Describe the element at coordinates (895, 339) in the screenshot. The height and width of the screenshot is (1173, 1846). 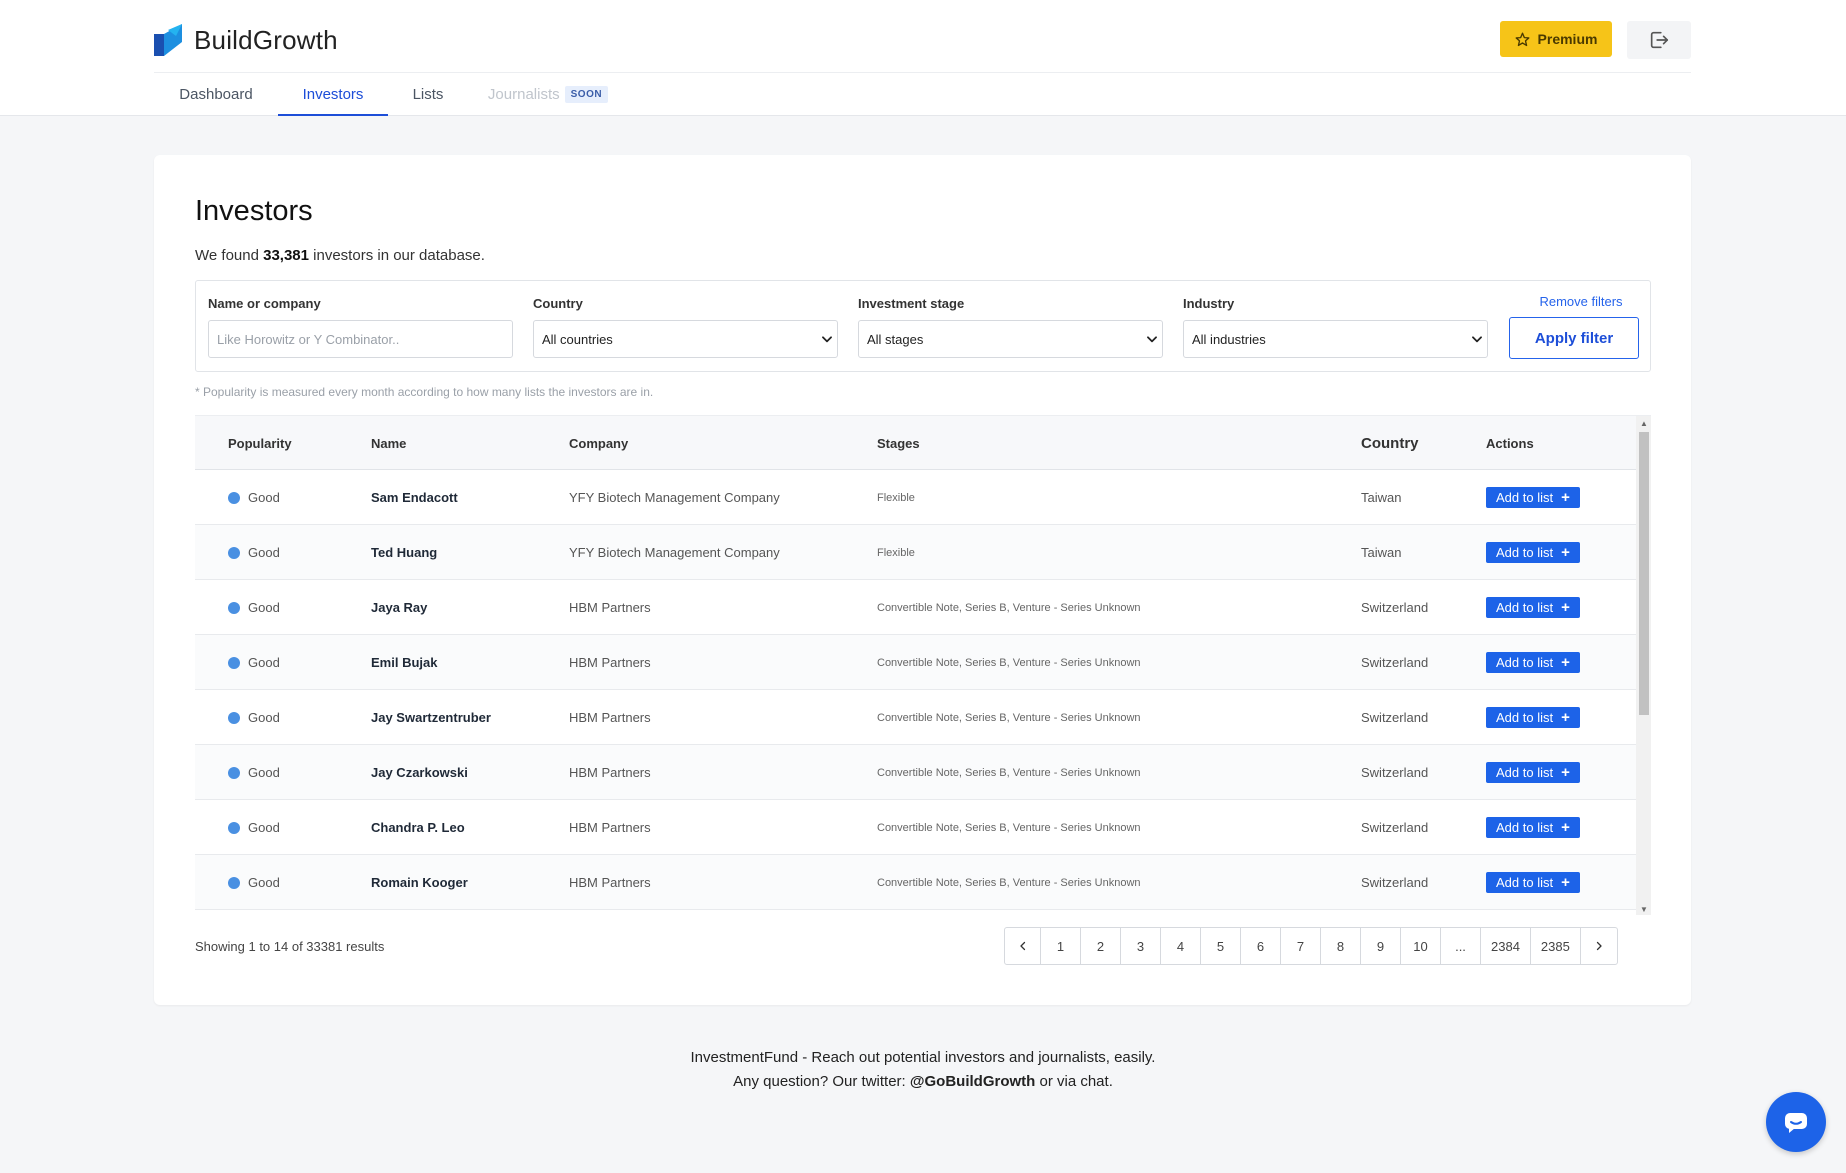
I see `stage-select-value: All stages` at that location.